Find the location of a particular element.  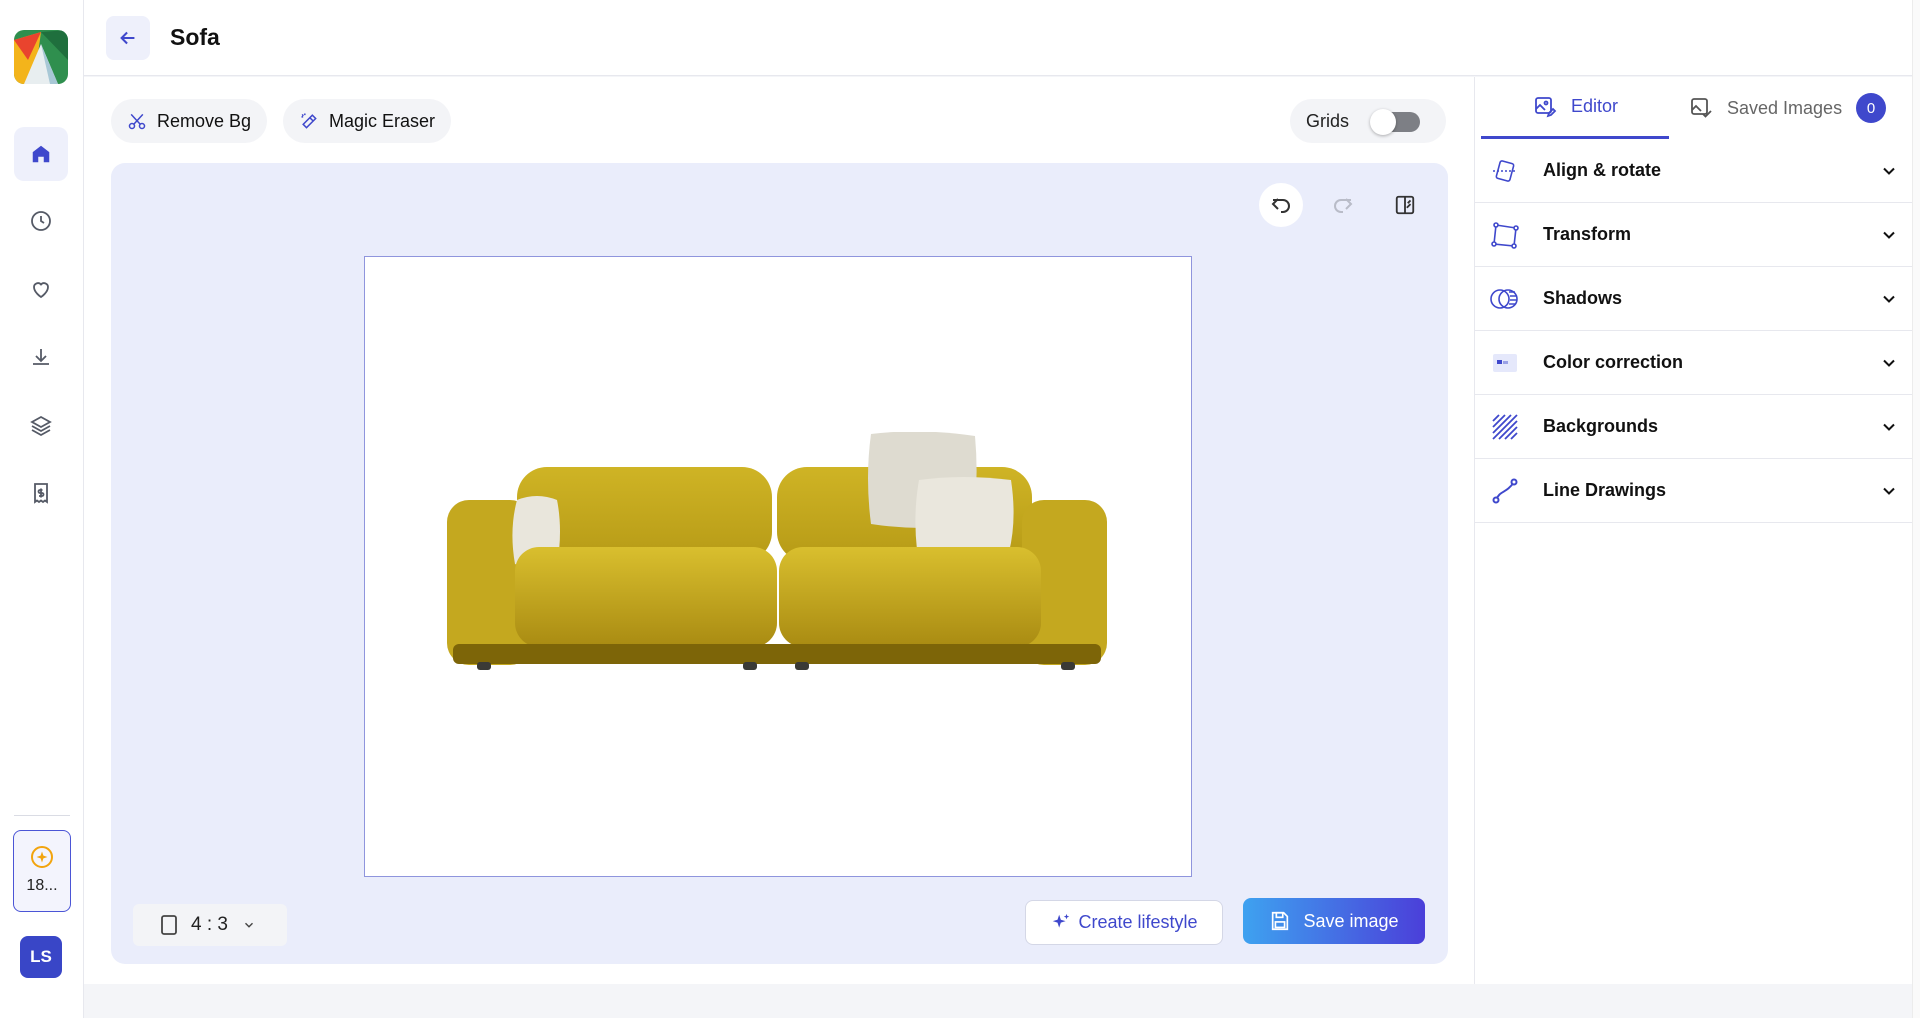

create-lifestyle-label: Create lifestyle is located at coordinates (1138, 922).